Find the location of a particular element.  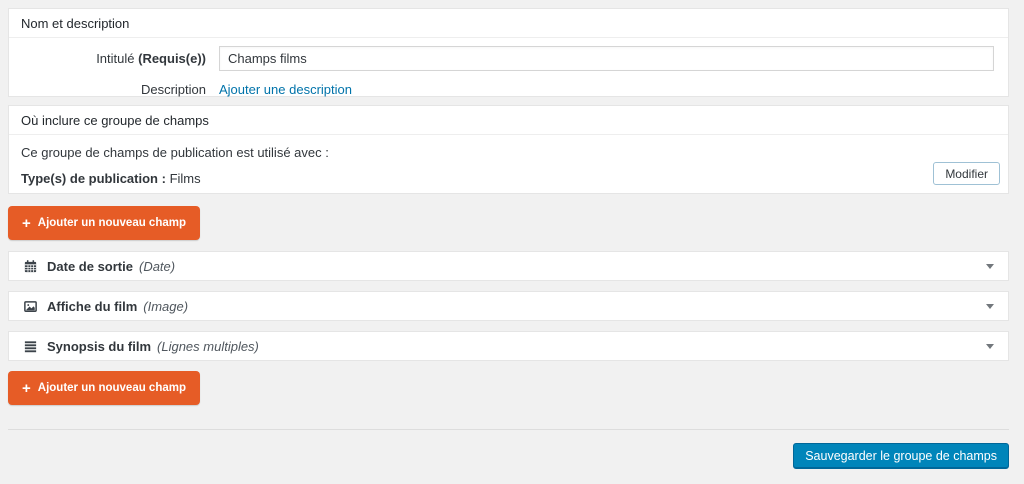

image-icon is located at coordinates (30, 306).